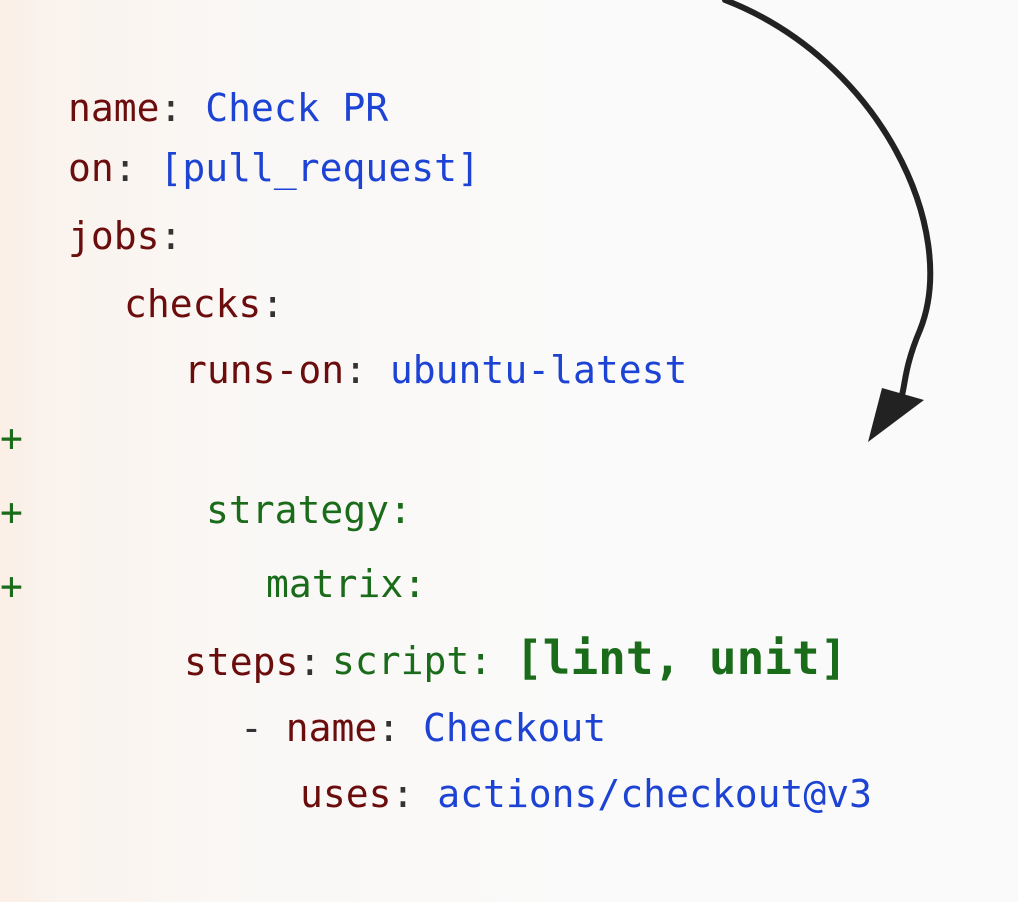  I want to click on yaml-value: actions/checkout@v3, so click(643, 794).